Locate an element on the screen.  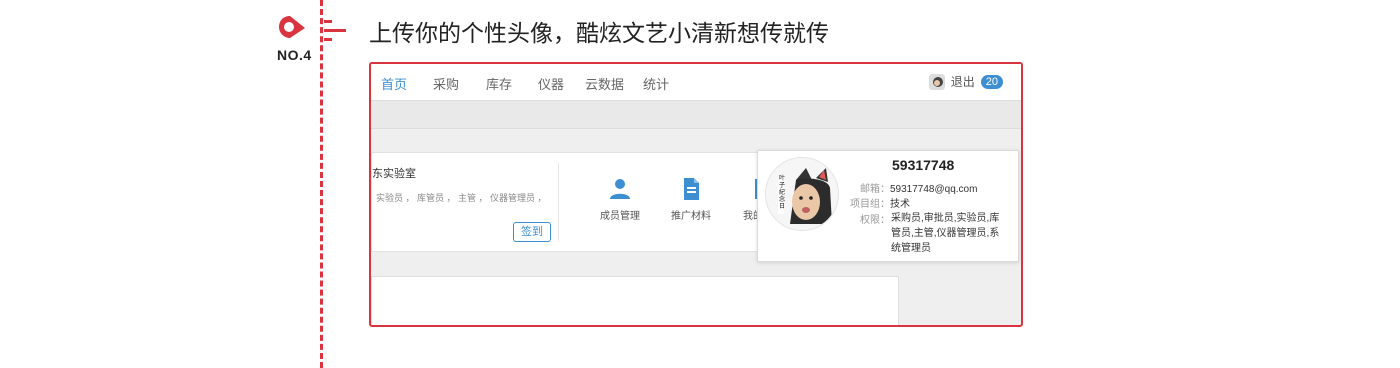
sign-in-button: 签到 is located at coordinates (532, 232).